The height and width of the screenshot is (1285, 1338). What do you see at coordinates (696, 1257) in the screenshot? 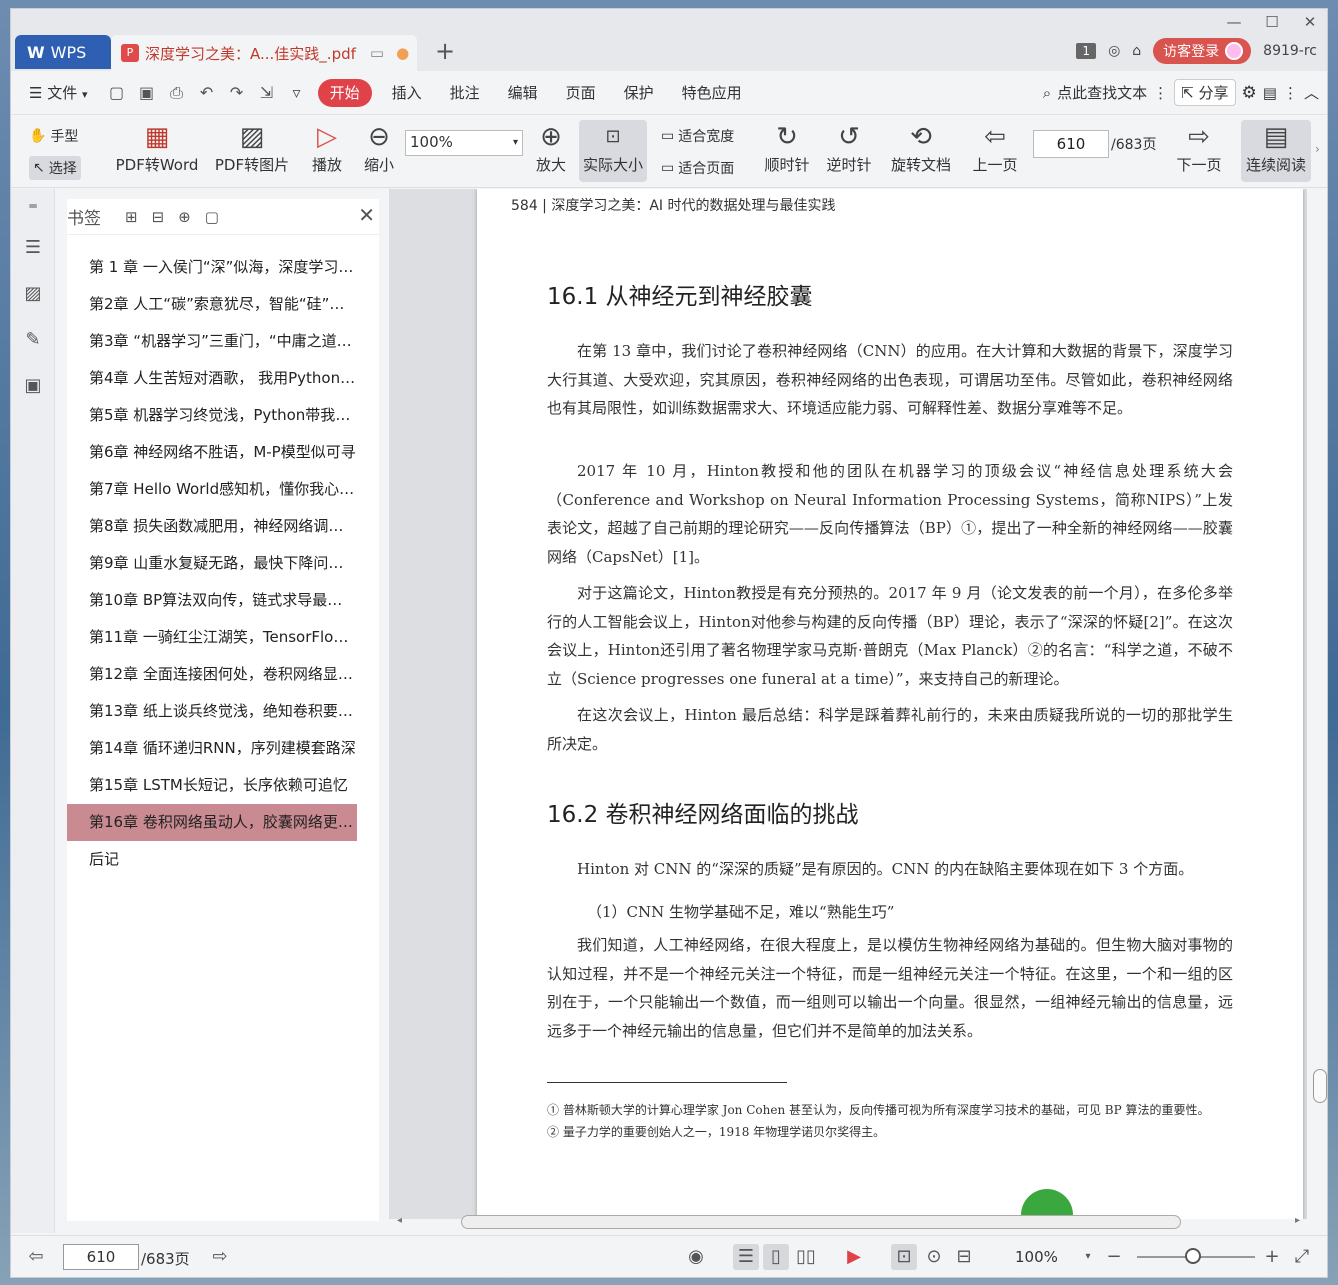
I see `eye-protection-icon: ◉` at bounding box center [696, 1257].